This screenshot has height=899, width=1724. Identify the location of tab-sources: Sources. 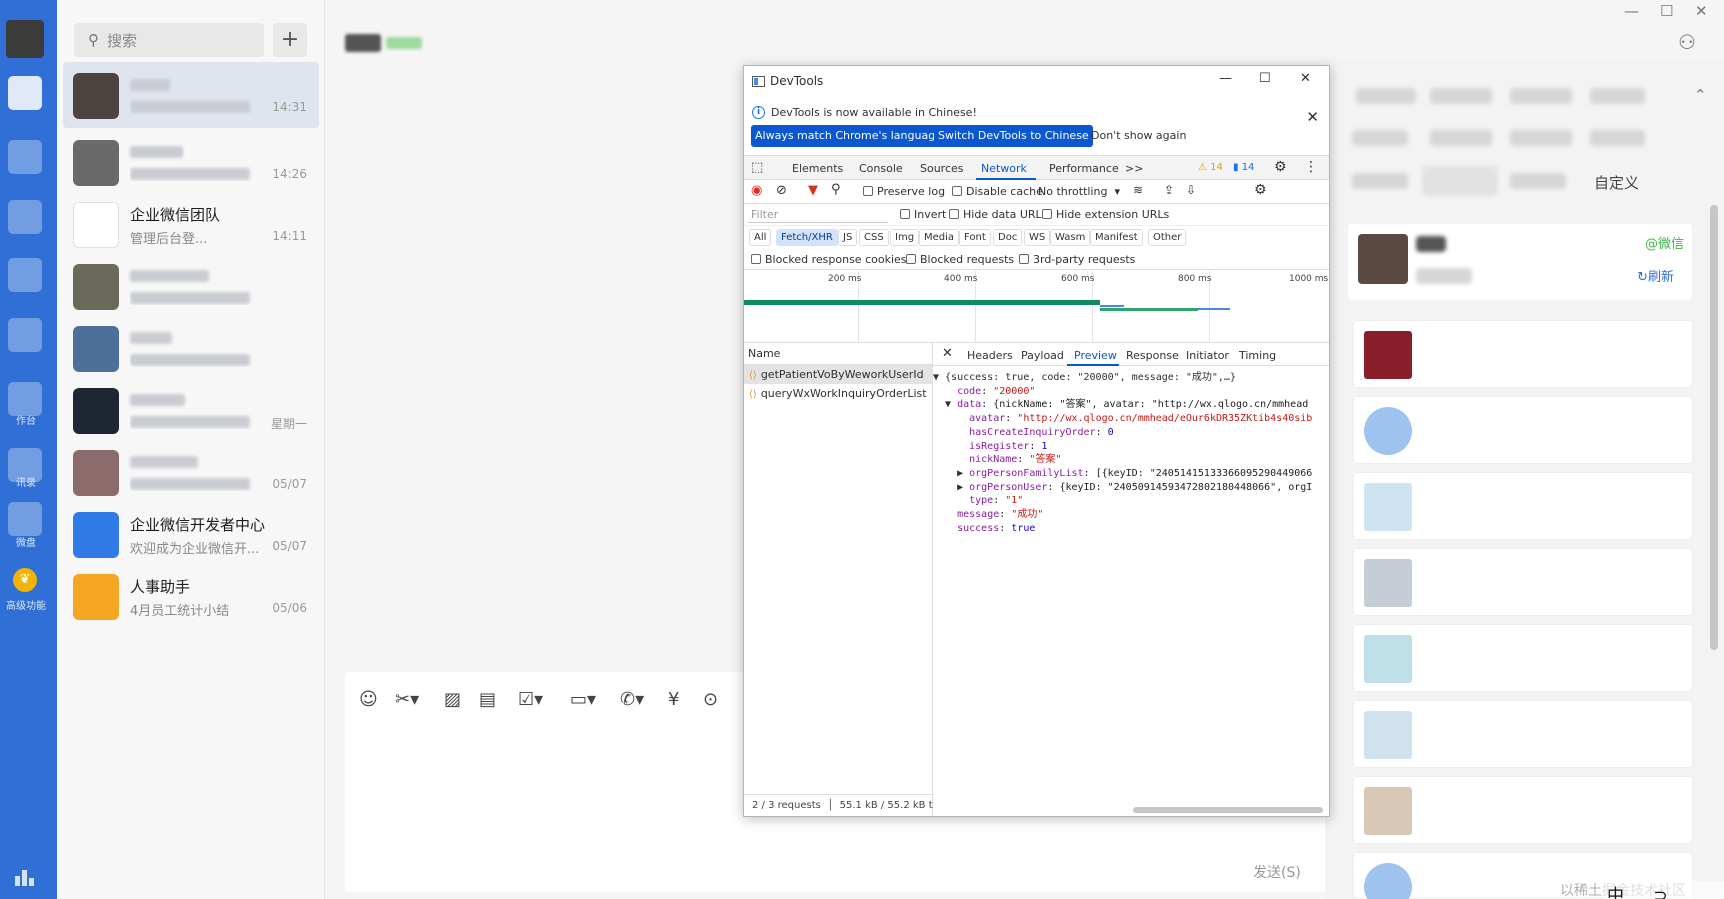
(942, 168).